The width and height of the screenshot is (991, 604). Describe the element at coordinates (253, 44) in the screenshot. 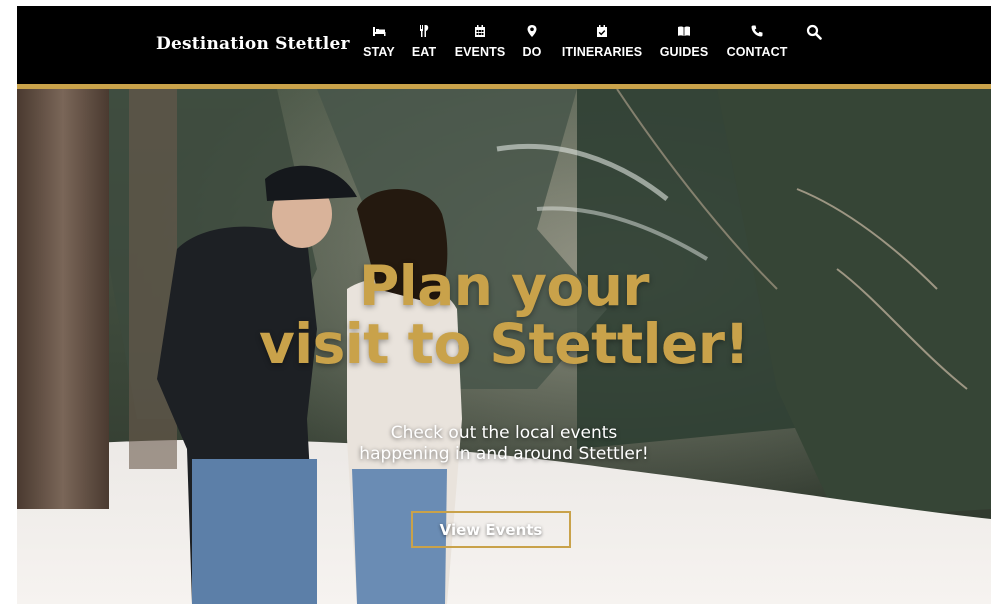

I see `site-logo: Destination Stettler` at that location.